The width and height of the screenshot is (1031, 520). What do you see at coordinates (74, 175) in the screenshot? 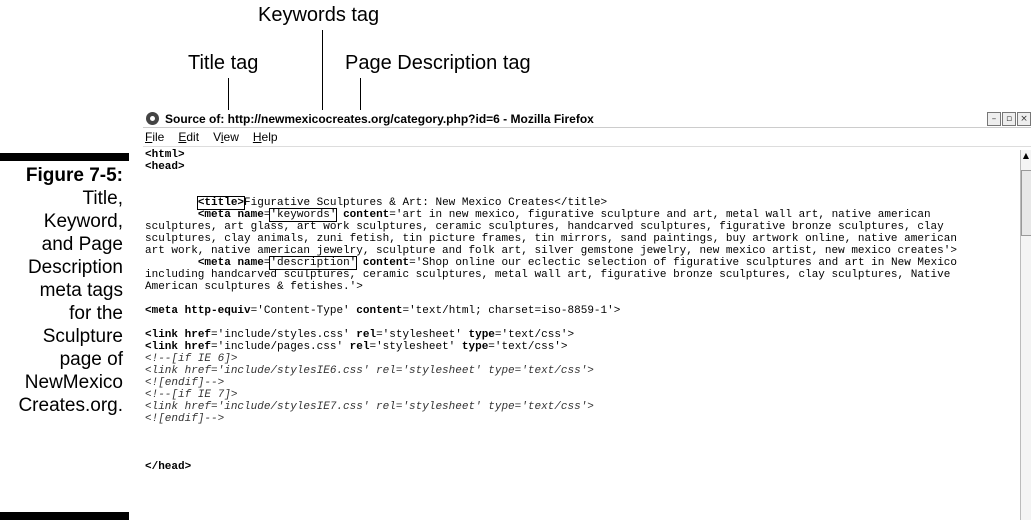
I see `figure-number: Figure 7-5:` at bounding box center [74, 175].